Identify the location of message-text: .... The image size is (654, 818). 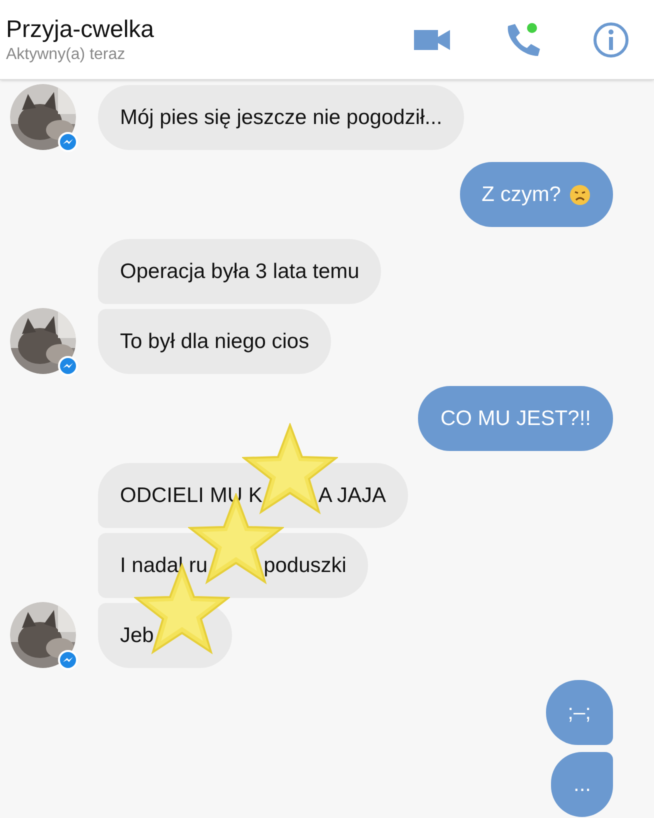
(582, 785).